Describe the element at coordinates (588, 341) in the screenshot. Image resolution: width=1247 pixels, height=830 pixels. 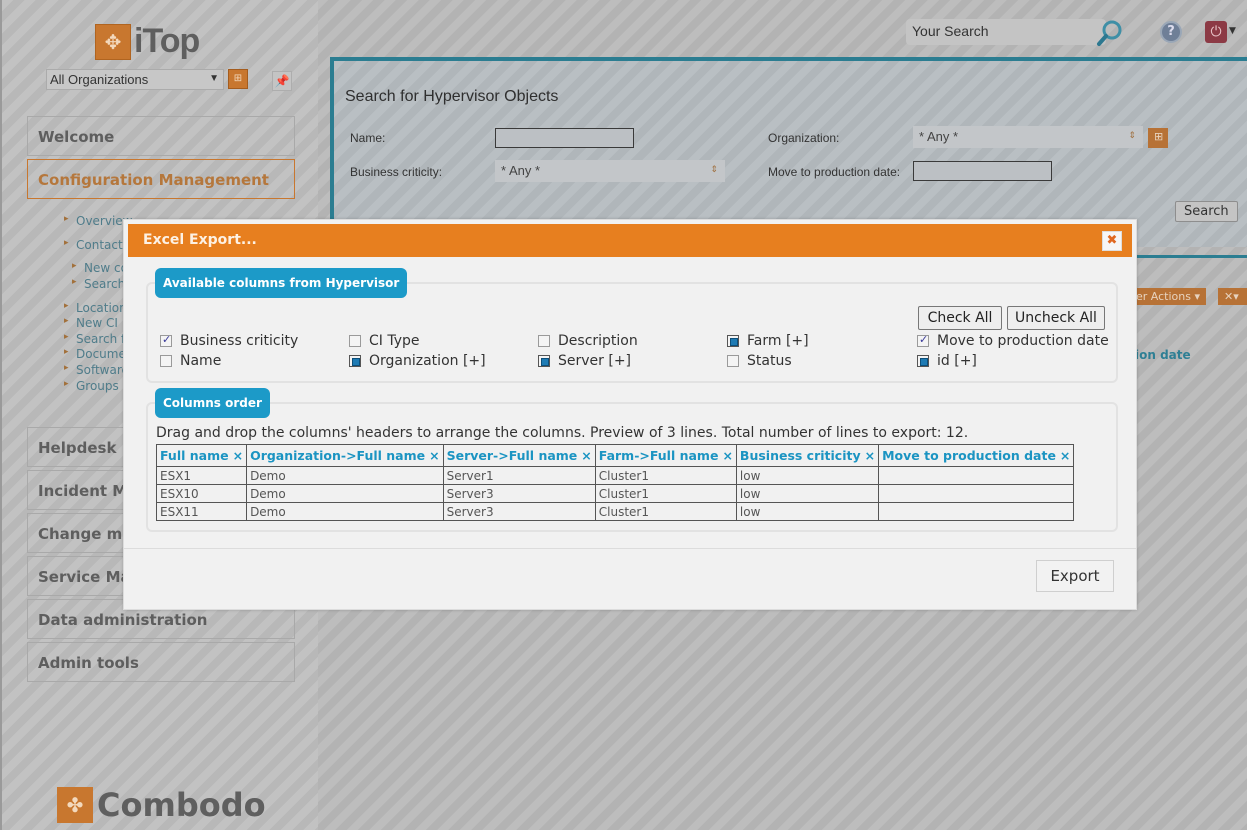
I see `column-checkbox-item: Description` at that location.